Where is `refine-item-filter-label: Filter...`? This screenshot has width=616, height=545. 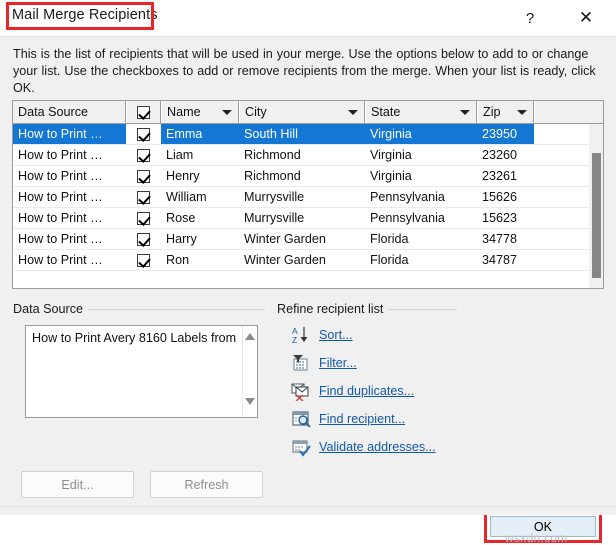
refine-item-filter-label: Filter... is located at coordinates (338, 363).